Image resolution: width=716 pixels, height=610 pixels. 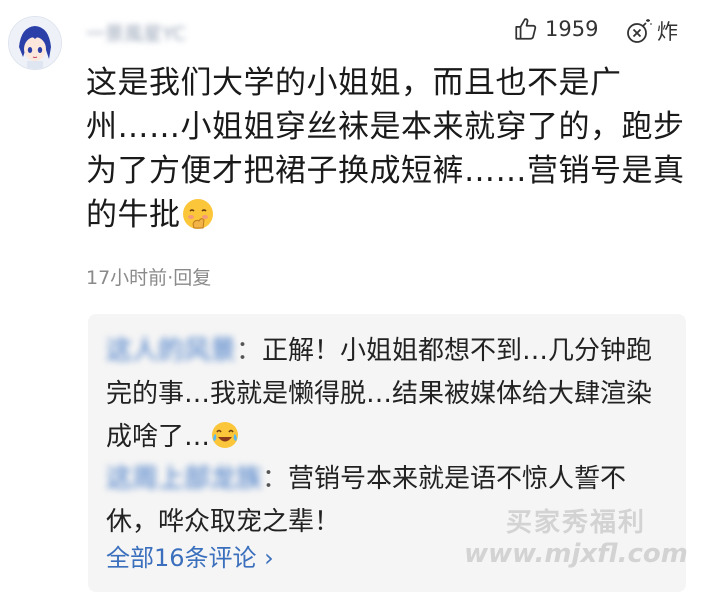 I want to click on blast-button: 炸, so click(x=651, y=31).